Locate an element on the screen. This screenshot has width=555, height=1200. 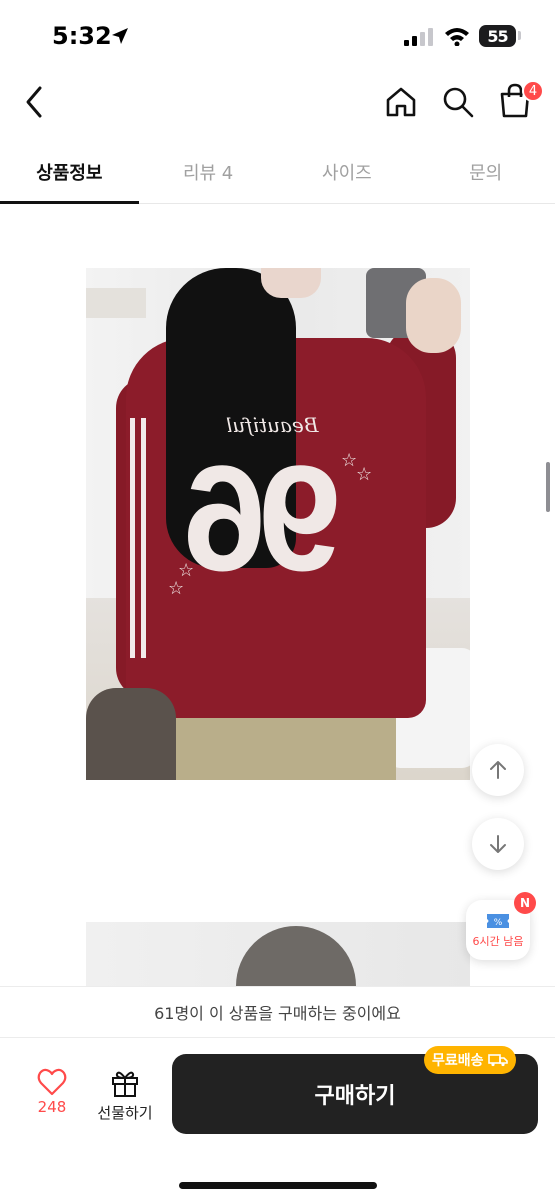
header-nav: 4 is located at coordinates (277, 104).